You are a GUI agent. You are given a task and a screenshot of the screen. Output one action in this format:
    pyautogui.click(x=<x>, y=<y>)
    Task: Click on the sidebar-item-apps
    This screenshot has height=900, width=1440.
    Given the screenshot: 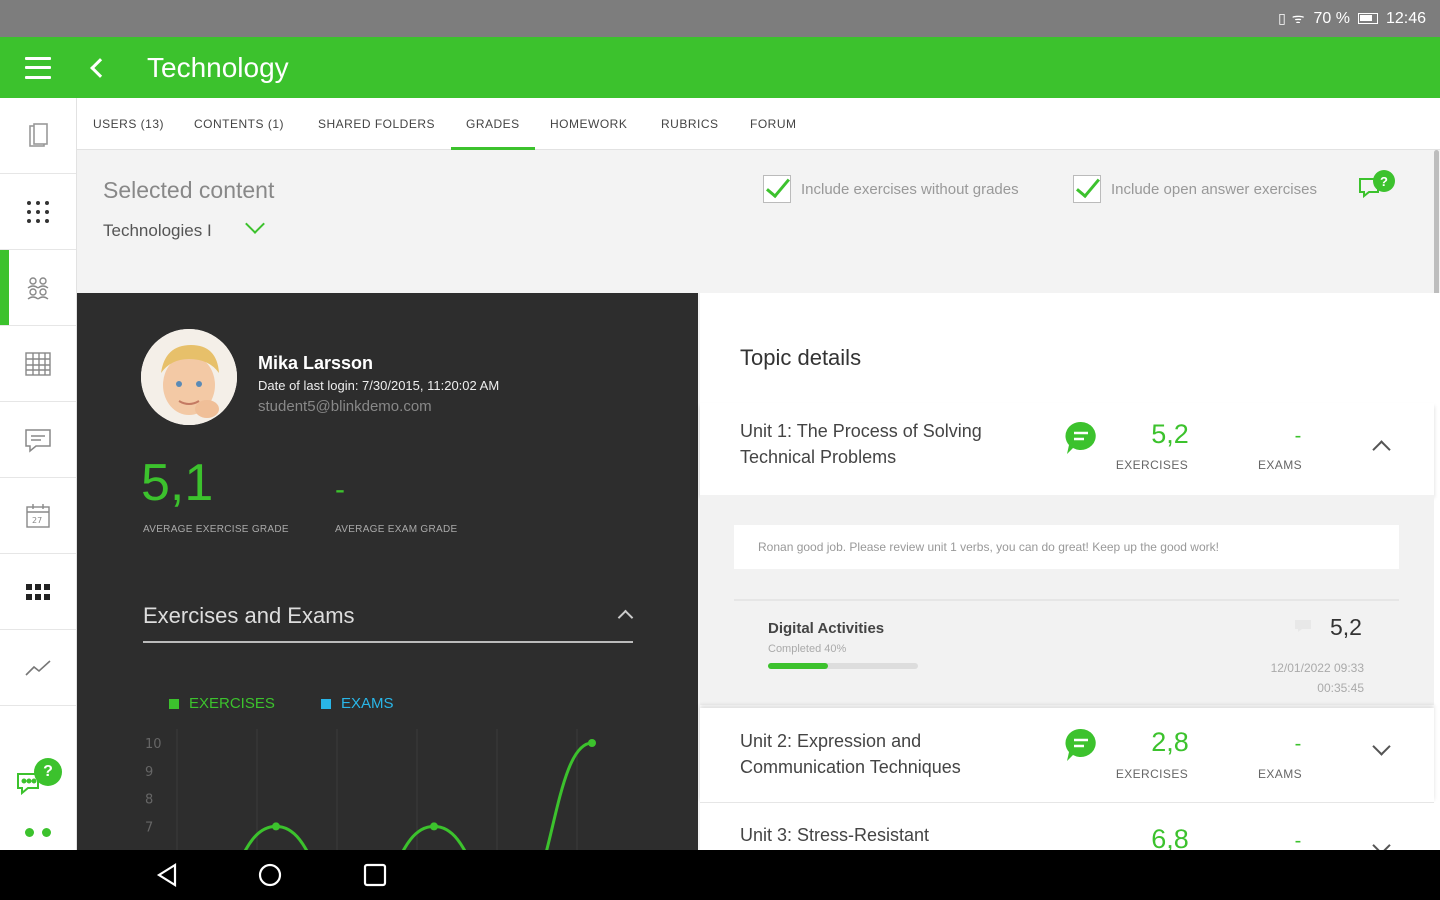 What is the action you would take?
    pyautogui.click(x=38, y=212)
    